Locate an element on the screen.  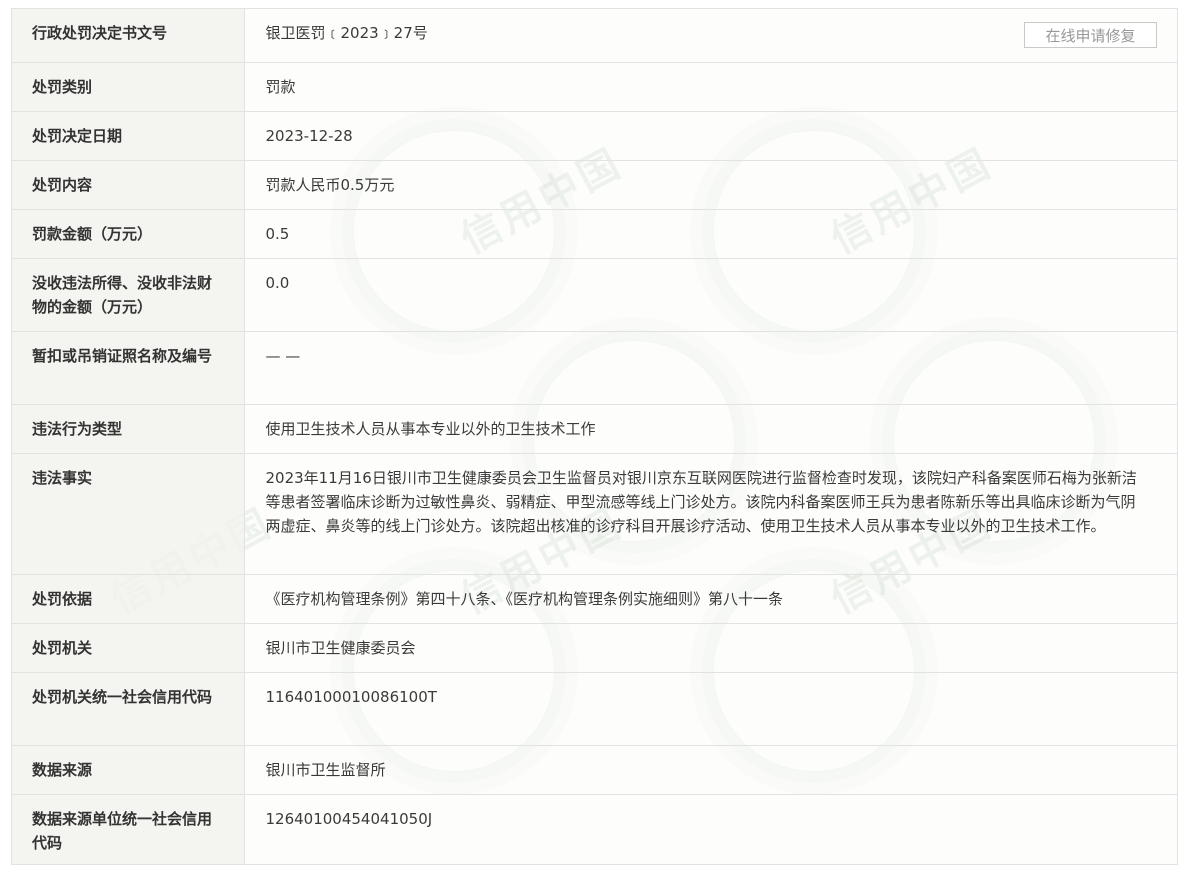
row-value: 银川市卫生监督所 is located at coordinates (710, 770).